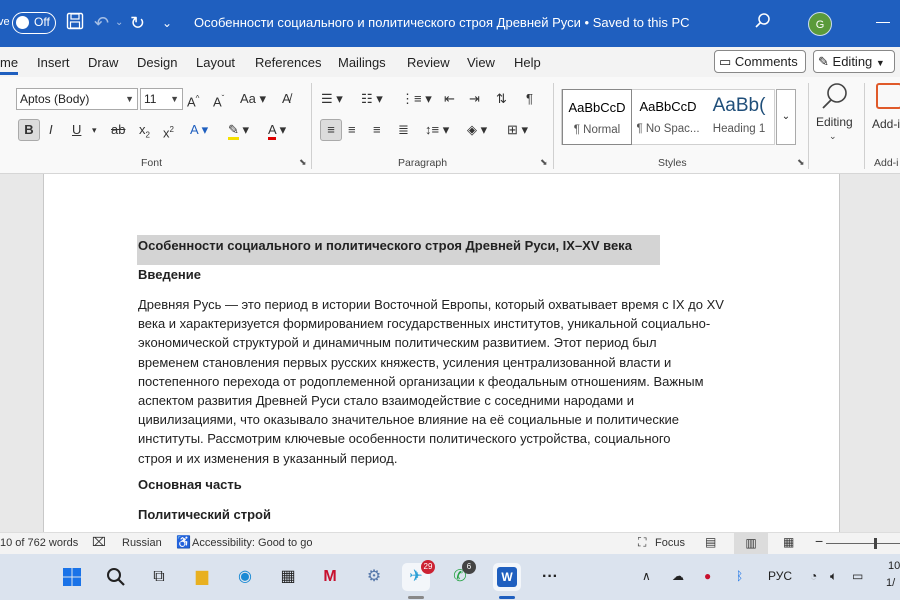 This screenshot has height=600, width=900. Describe the element at coordinates (76, 130) in the screenshot. I see `underline-button: U` at that location.